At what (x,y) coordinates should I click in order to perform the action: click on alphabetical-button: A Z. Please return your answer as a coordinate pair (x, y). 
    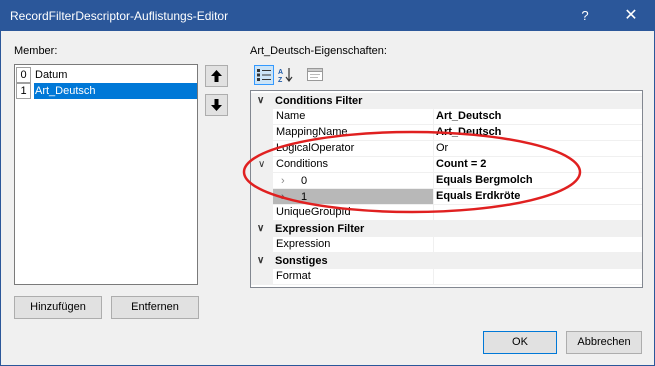
    Looking at the image, I should click on (286, 75).